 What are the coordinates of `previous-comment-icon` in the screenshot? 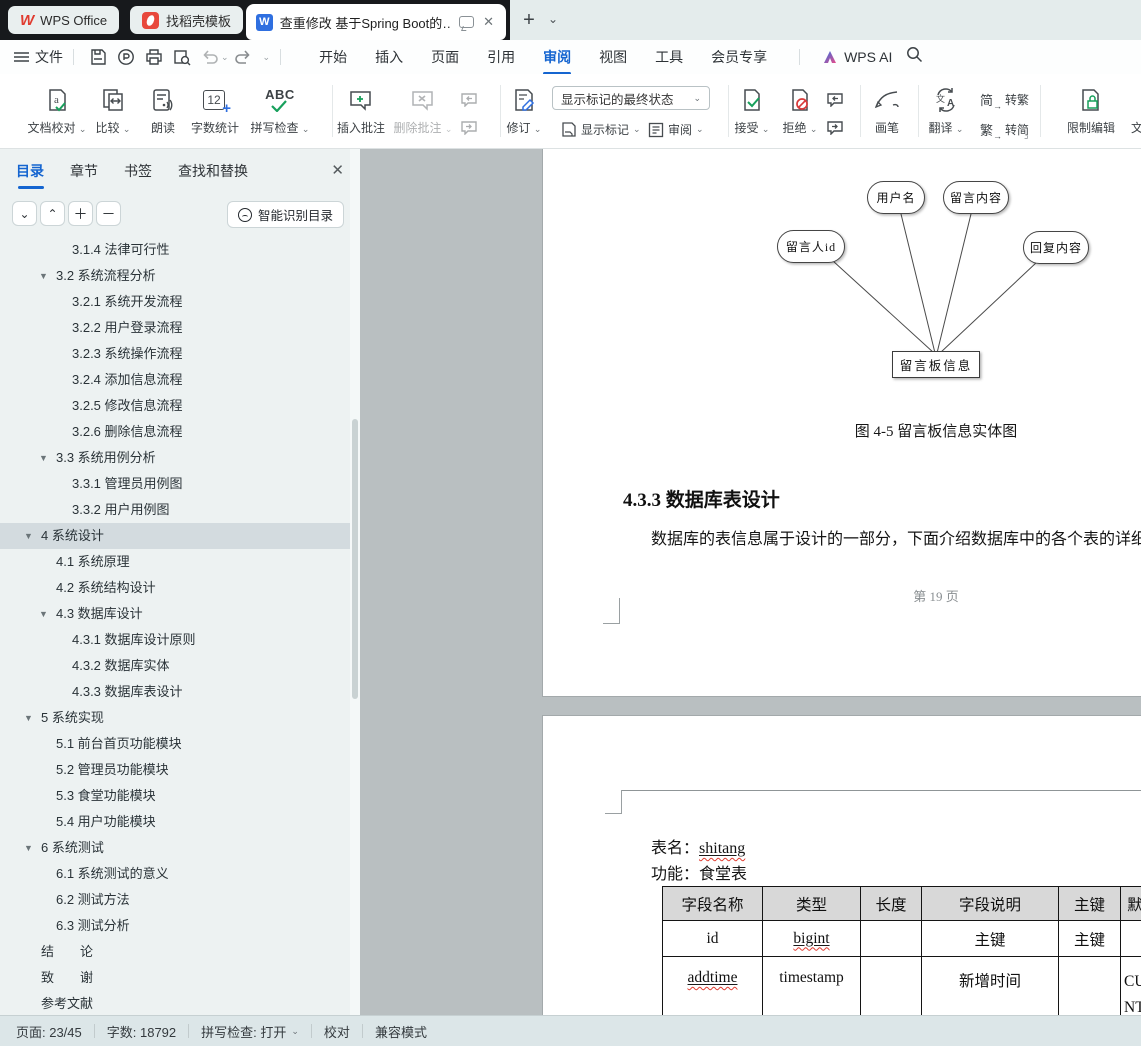 It's located at (469, 99).